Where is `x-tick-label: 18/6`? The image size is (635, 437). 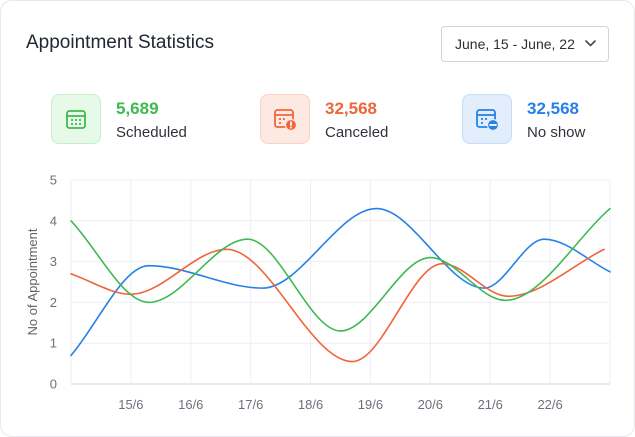 x-tick-label: 18/6 is located at coordinates (310, 404).